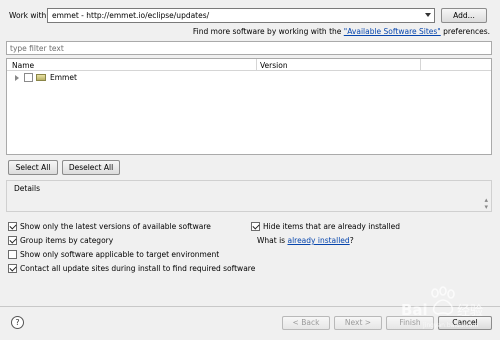 Image resolution: width=500 pixels, height=340 pixels. I want to click on group-by-category-checkbox, so click(12, 240).